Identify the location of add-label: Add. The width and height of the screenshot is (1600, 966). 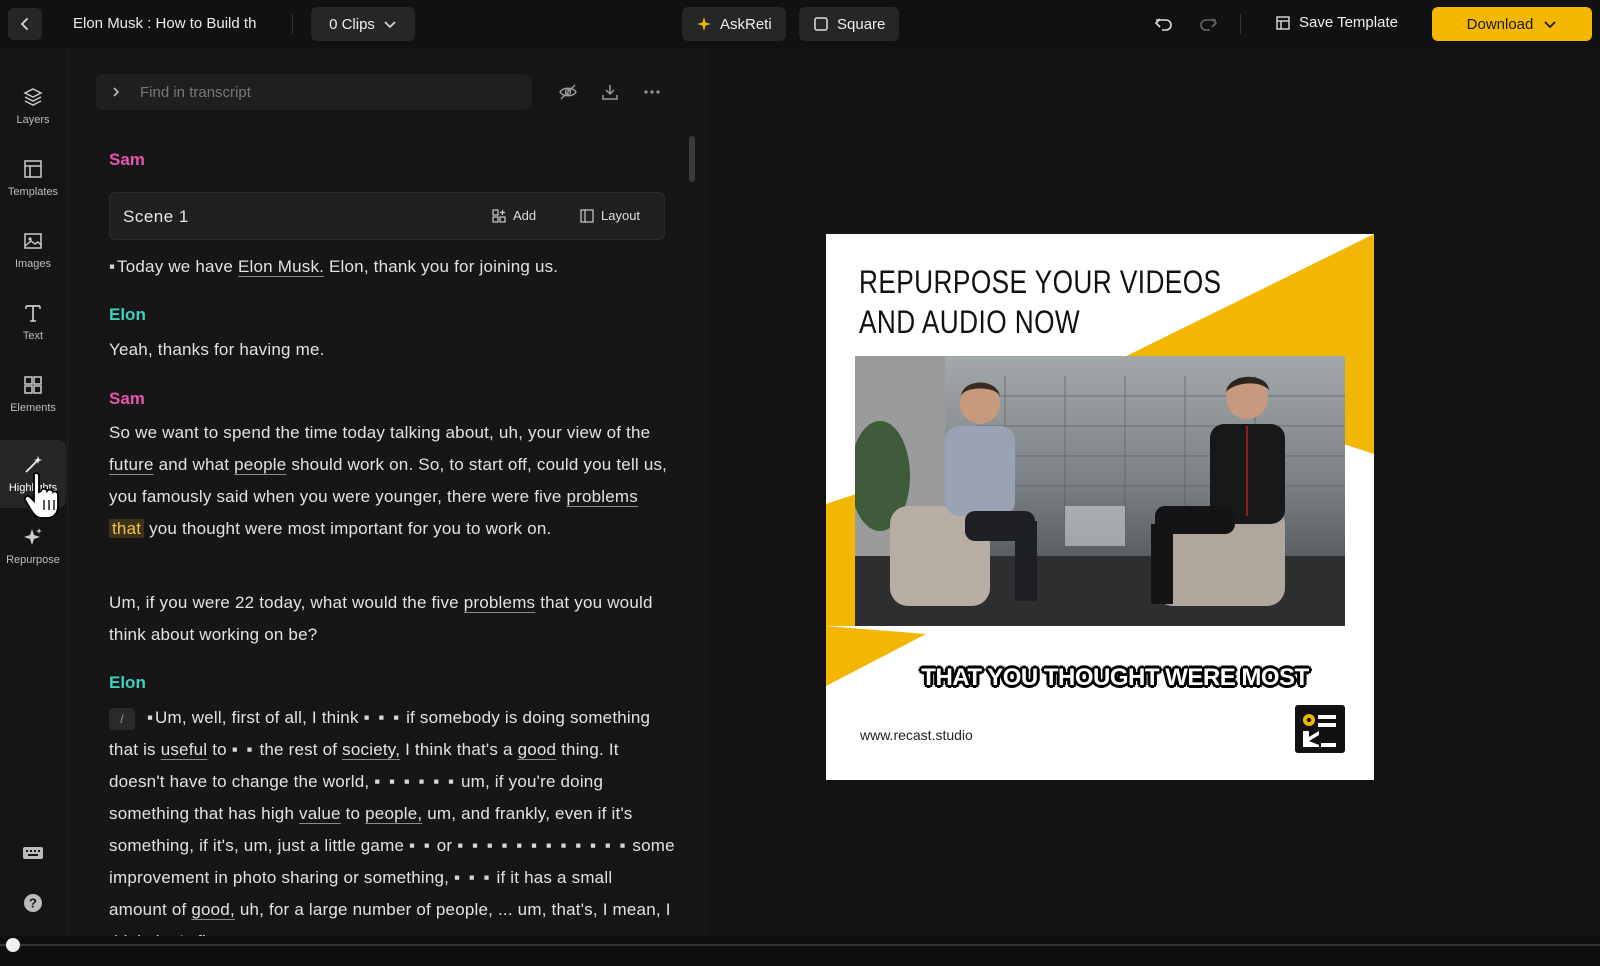
(525, 215).